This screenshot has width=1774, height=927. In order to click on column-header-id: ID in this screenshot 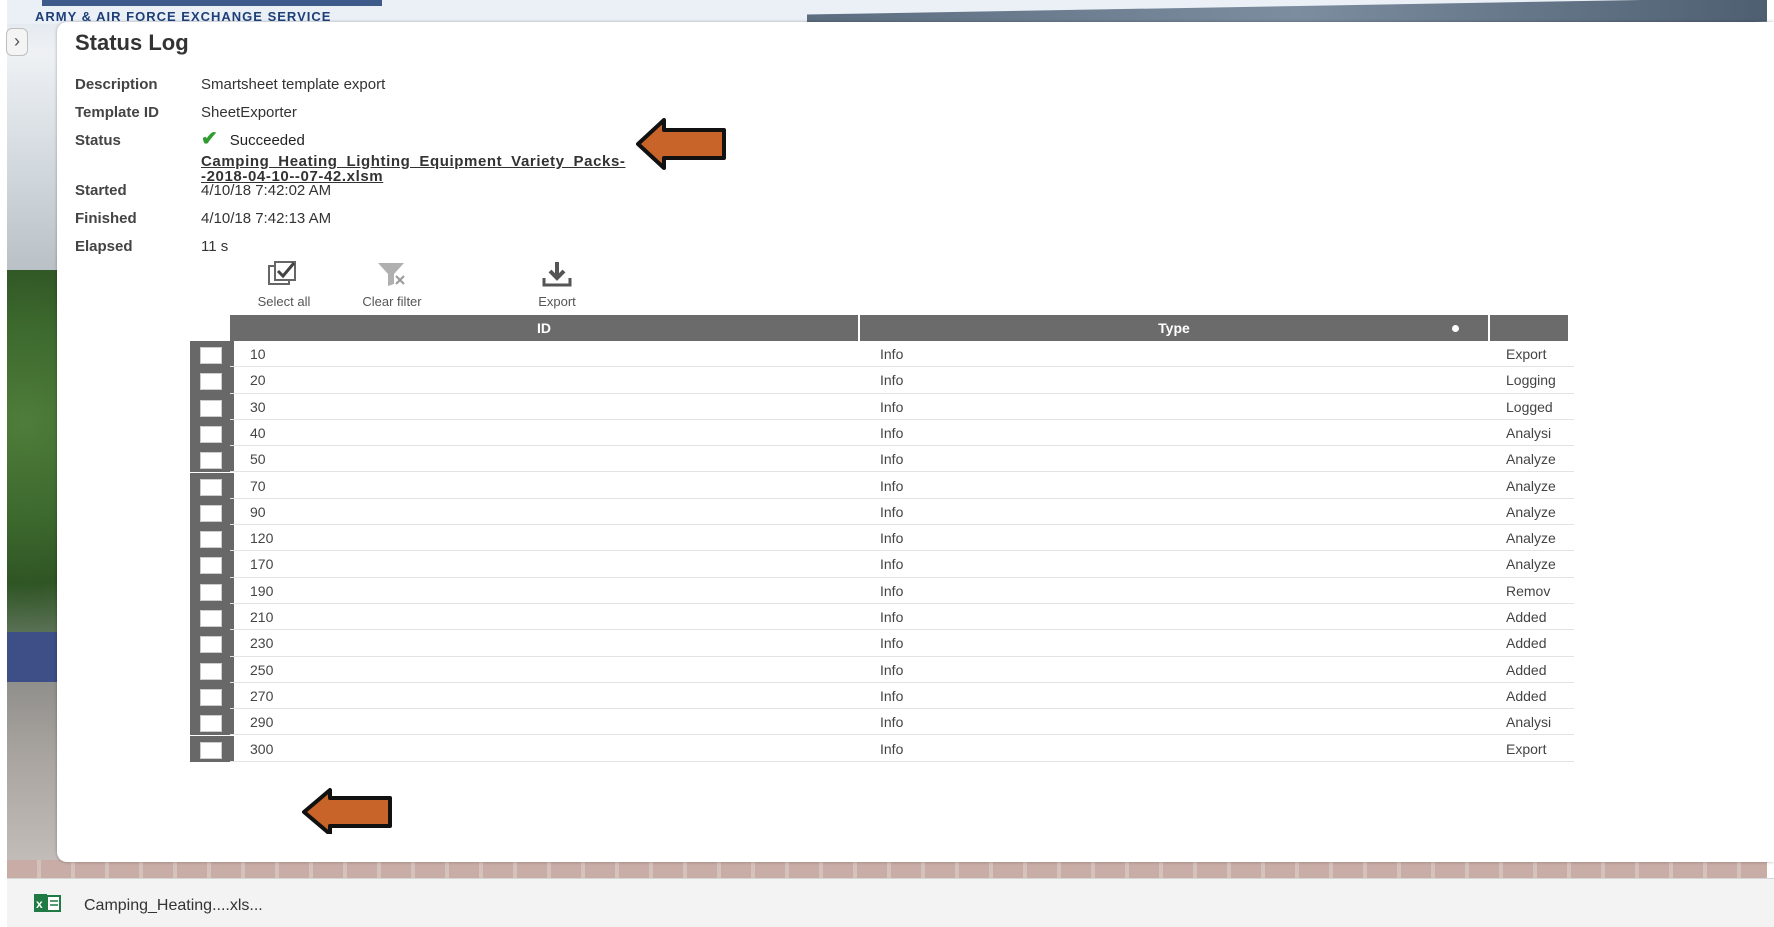, I will do `click(545, 328)`.